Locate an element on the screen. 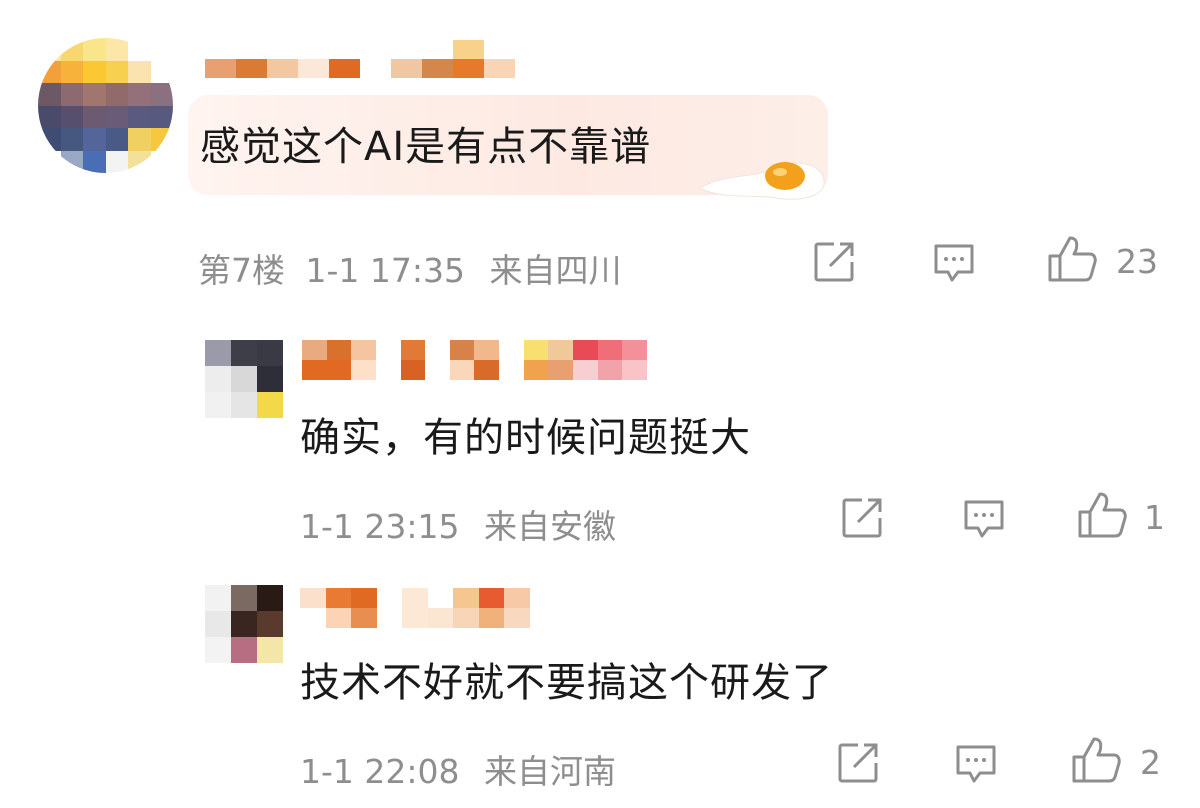 The height and width of the screenshot is (808, 1200). comment-text: 感觉这个AI是有点不靠谱 is located at coordinates (426, 147).